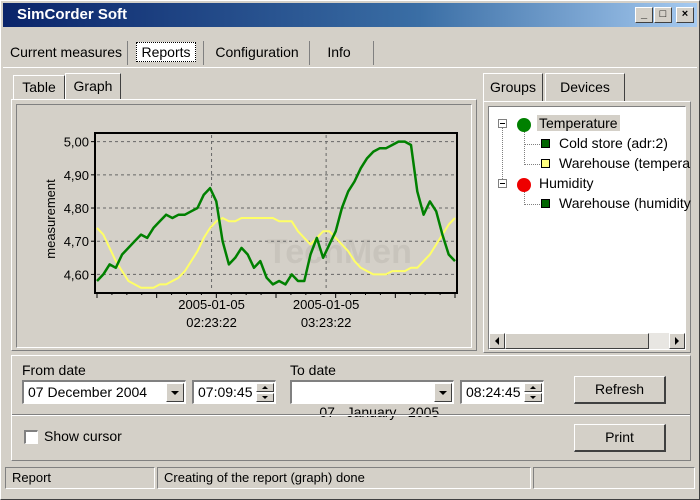  I want to click on maximize-button: □, so click(663, 15).